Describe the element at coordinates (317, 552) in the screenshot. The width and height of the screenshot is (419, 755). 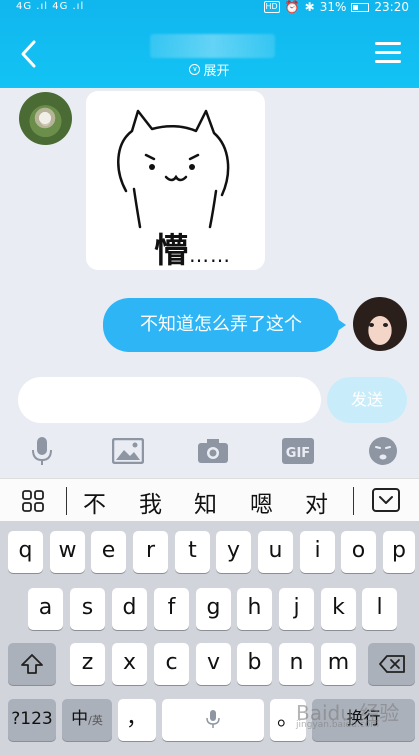
I see `key-i: i` at that location.